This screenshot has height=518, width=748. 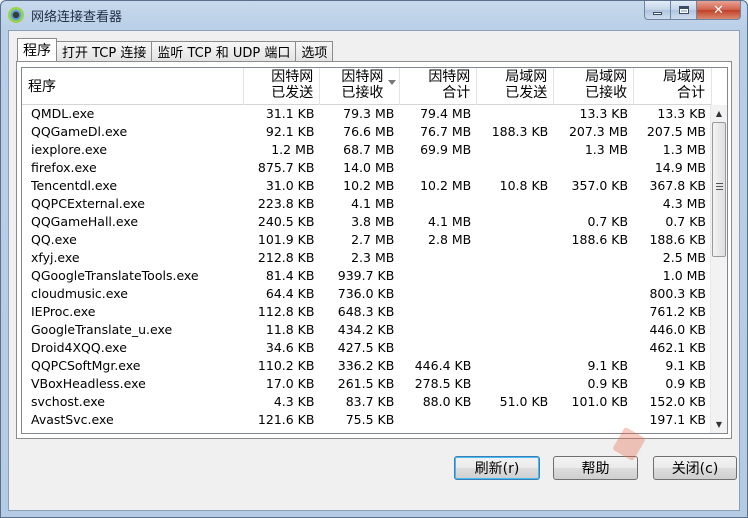 What do you see at coordinates (367, 348) in the screenshot?
I see `table-row: Droid4XQQ.exe 34.6 KB 427.5 KB 462.1 KB` at bounding box center [367, 348].